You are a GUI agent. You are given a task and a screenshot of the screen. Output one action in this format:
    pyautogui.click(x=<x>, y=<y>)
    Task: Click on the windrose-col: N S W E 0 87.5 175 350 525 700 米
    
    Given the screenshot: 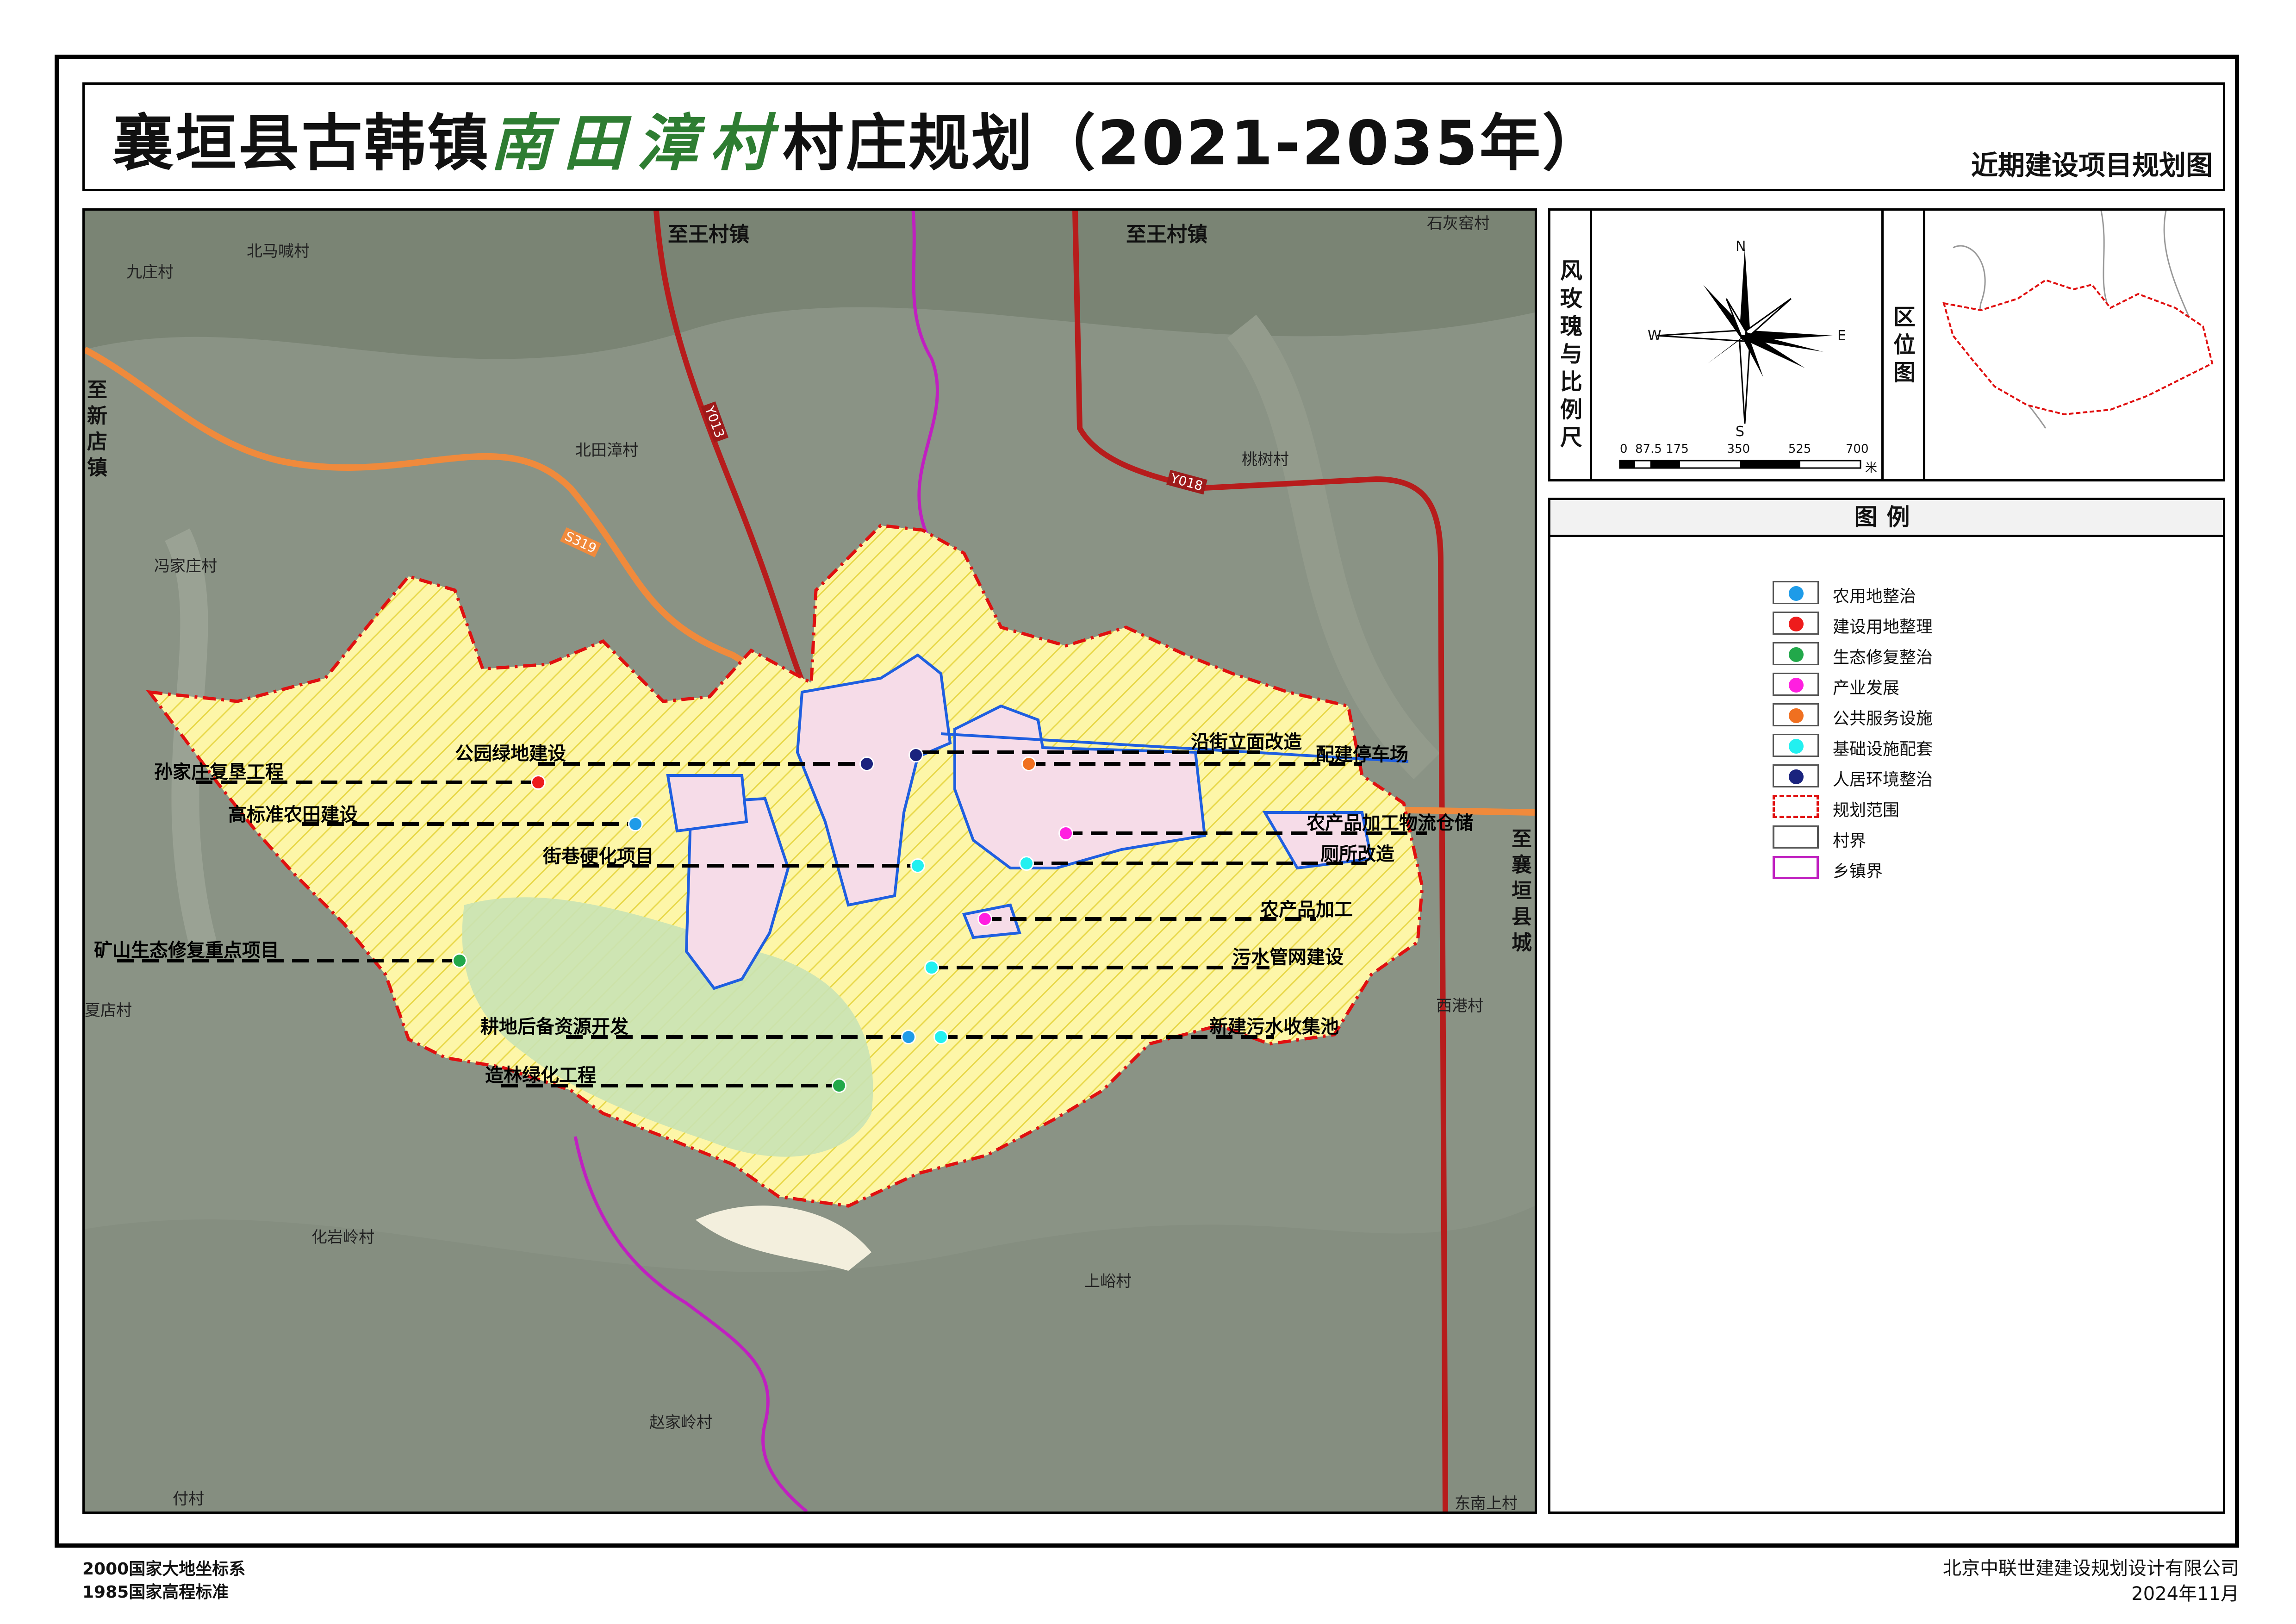 What is the action you would take?
    pyautogui.click(x=1738, y=345)
    